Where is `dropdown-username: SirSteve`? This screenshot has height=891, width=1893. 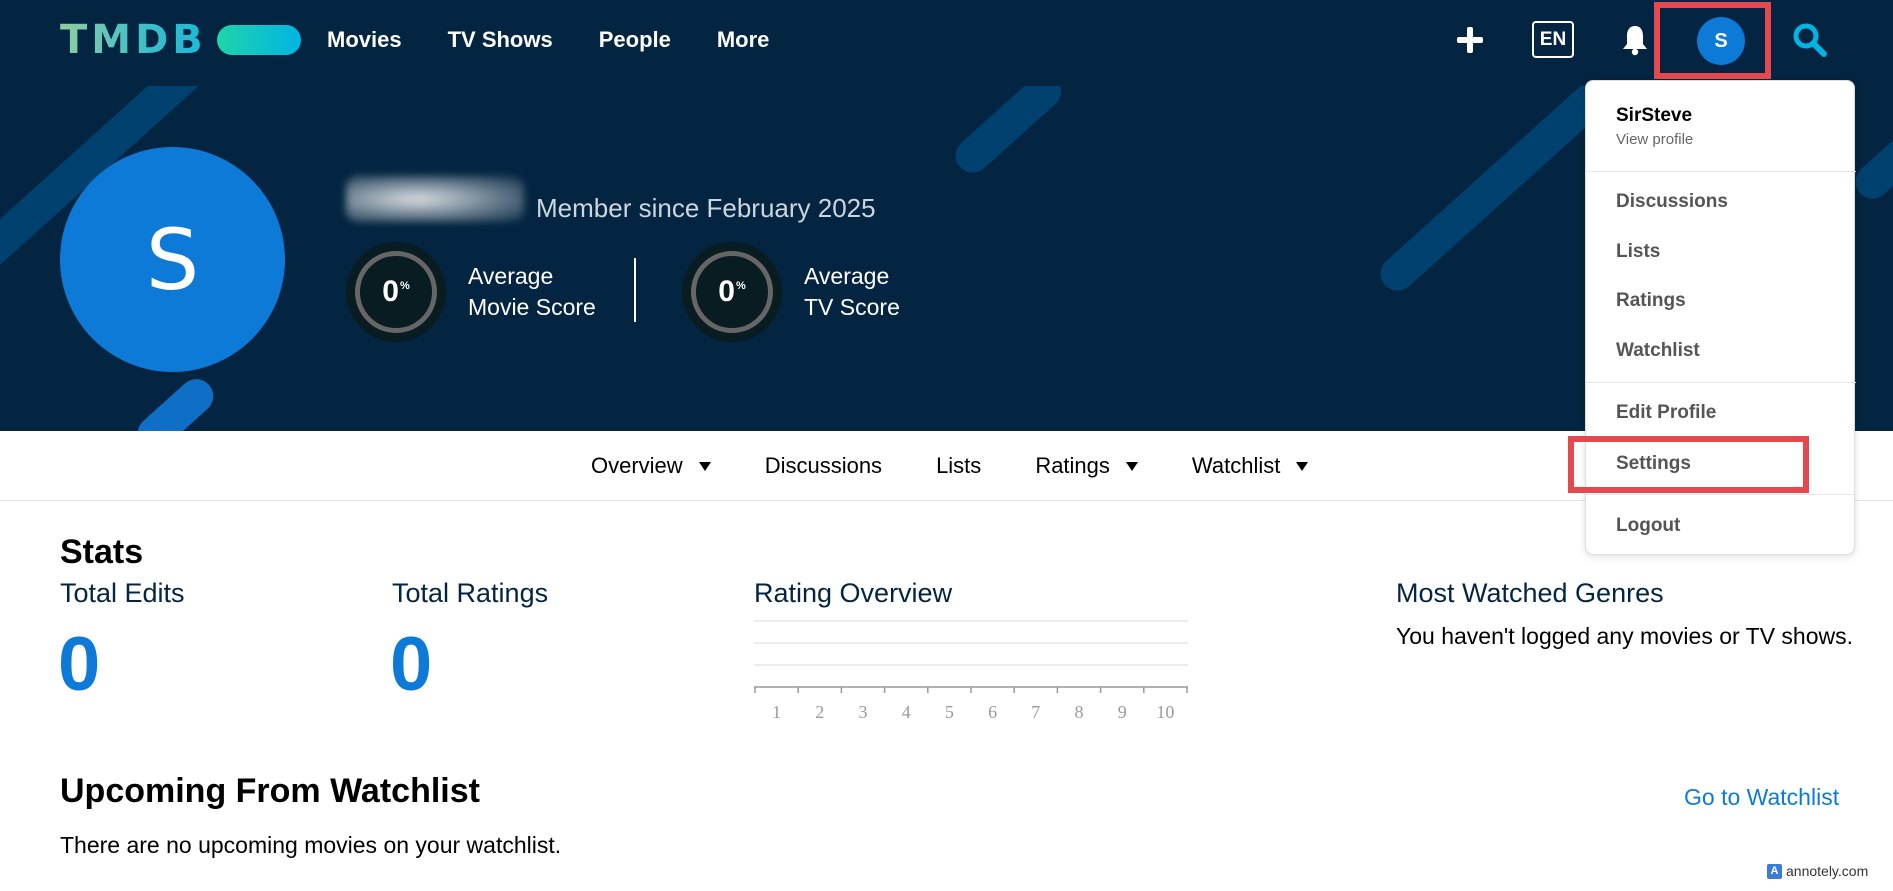 dropdown-username: SirSteve is located at coordinates (1654, 115).